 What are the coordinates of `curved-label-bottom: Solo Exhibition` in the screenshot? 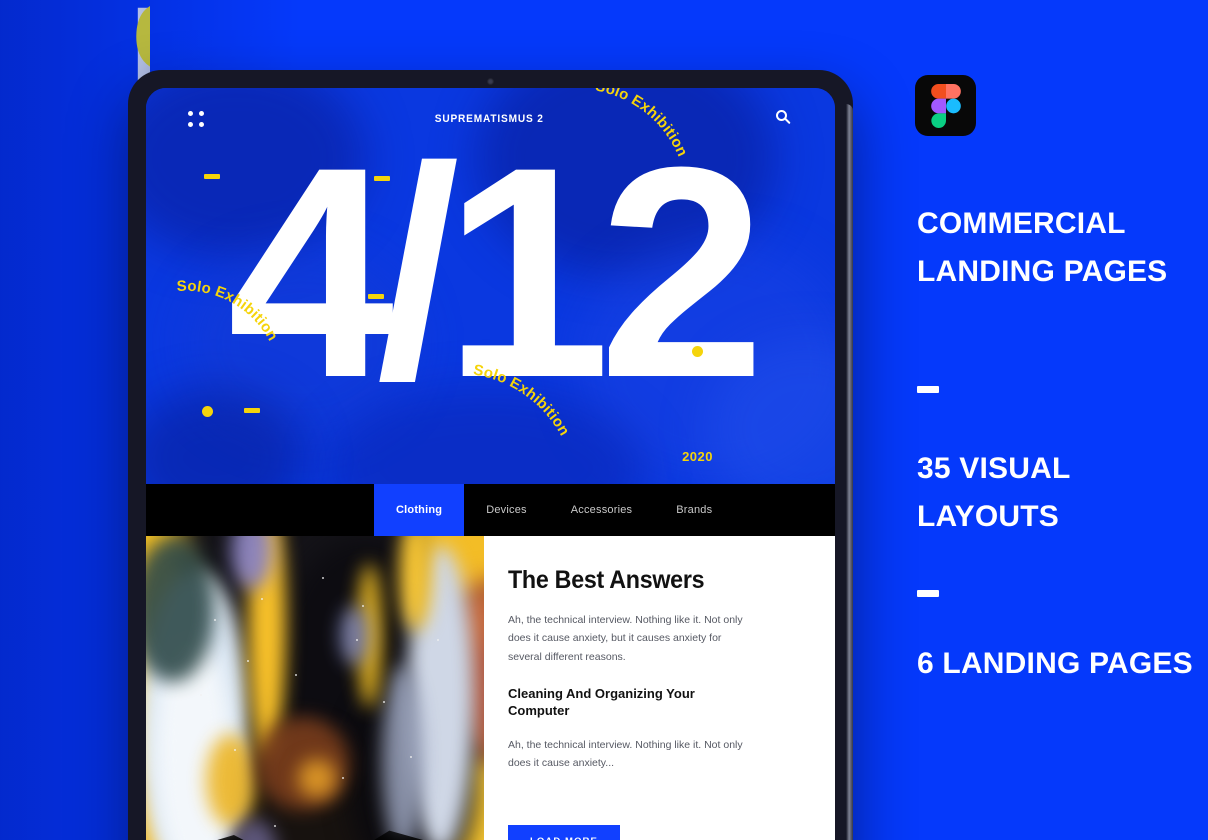 It's located at (549, 420).